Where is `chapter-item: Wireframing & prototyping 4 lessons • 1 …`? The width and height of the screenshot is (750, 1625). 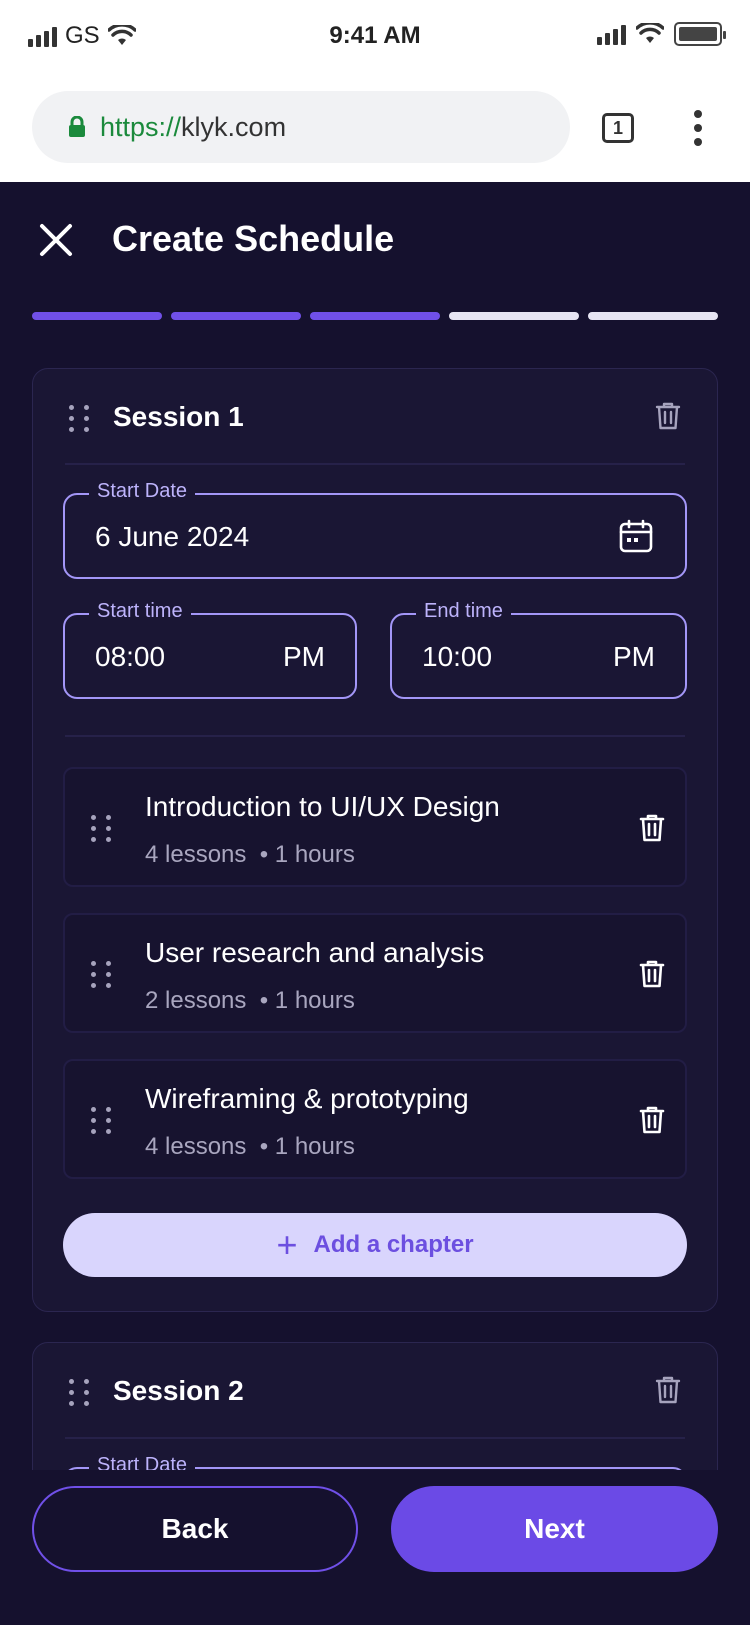
chapter-item: Wireframing & prototyping 4 lessons • 1 … is located at coordinates (375, 1119).